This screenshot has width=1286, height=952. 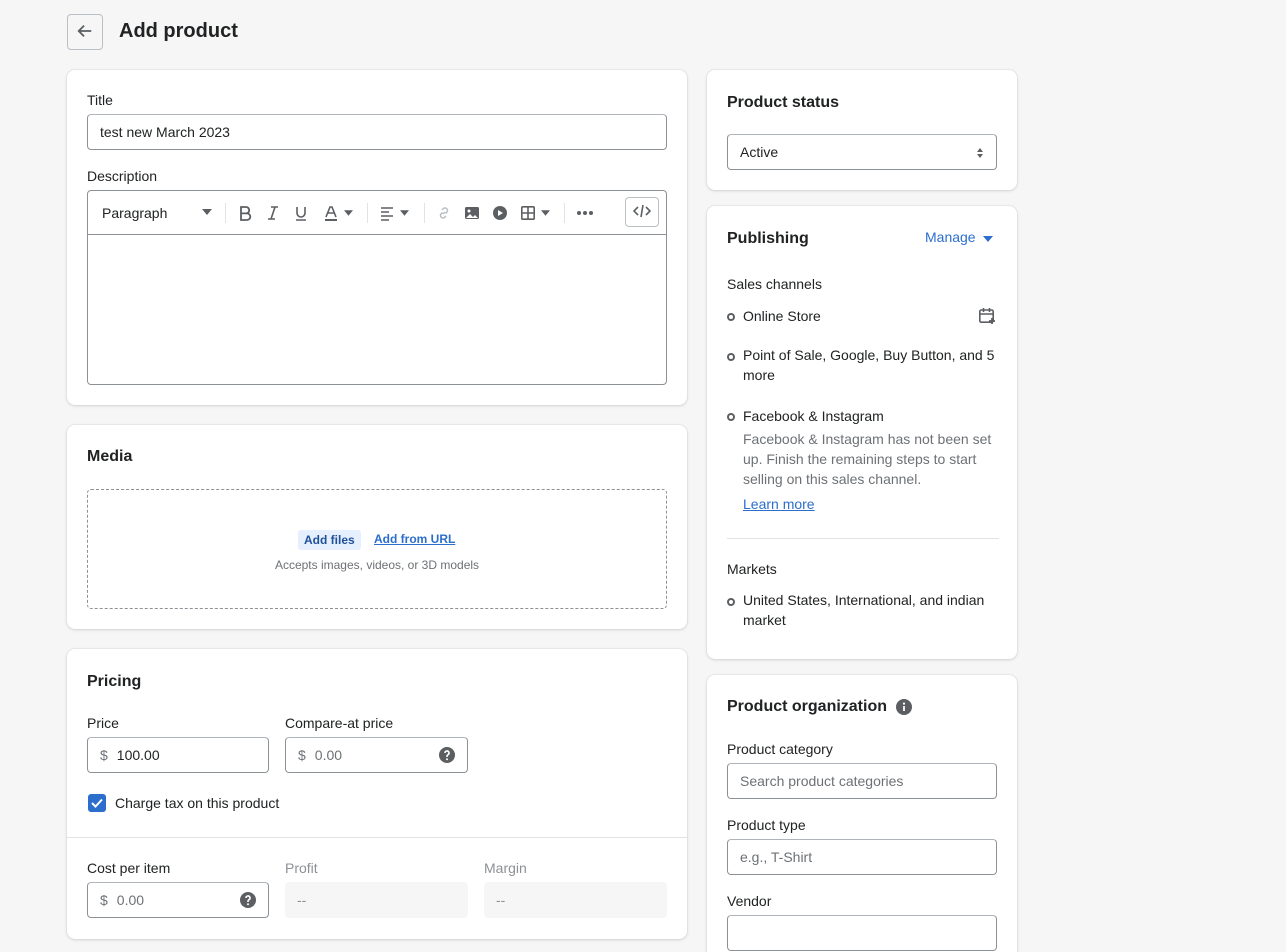 I want to click on format-select-label: Paragraph, so click(x=135, y=213).